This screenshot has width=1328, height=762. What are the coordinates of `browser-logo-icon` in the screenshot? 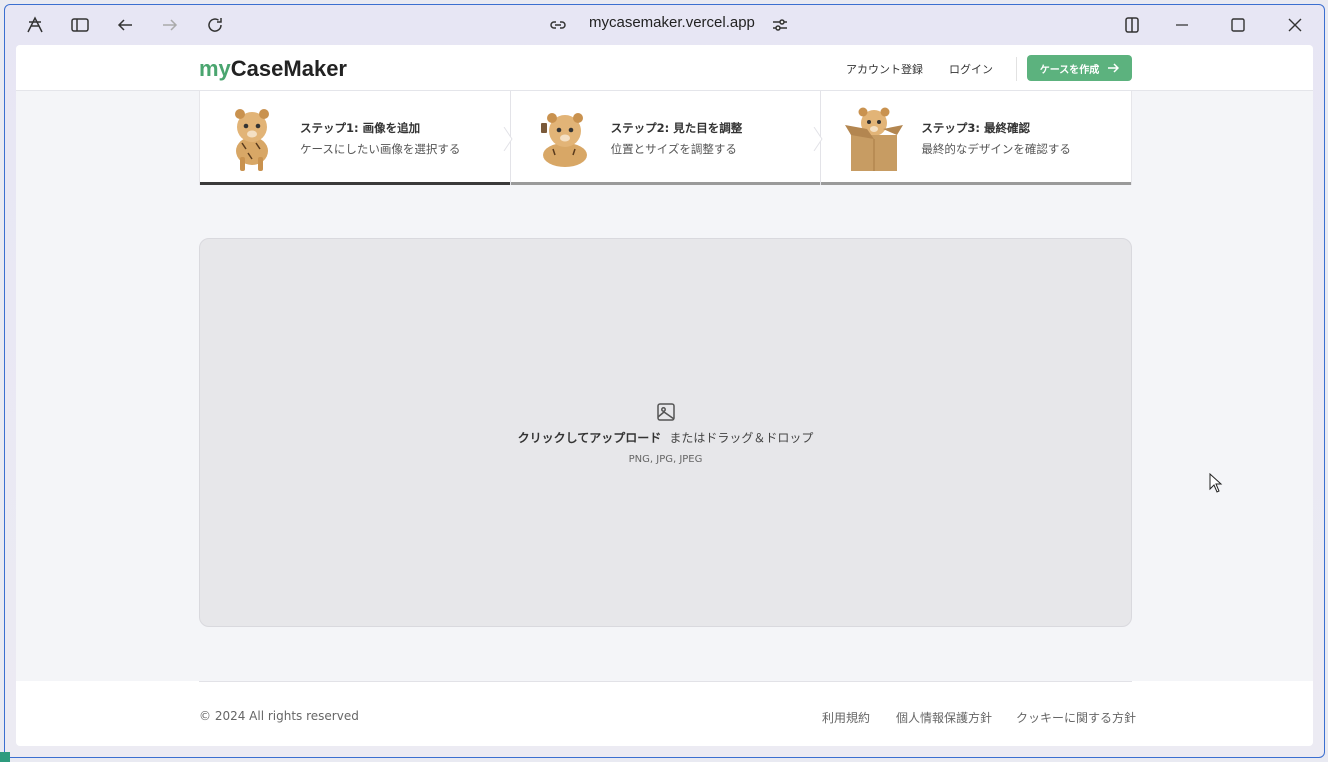 It's located at (35, 25).